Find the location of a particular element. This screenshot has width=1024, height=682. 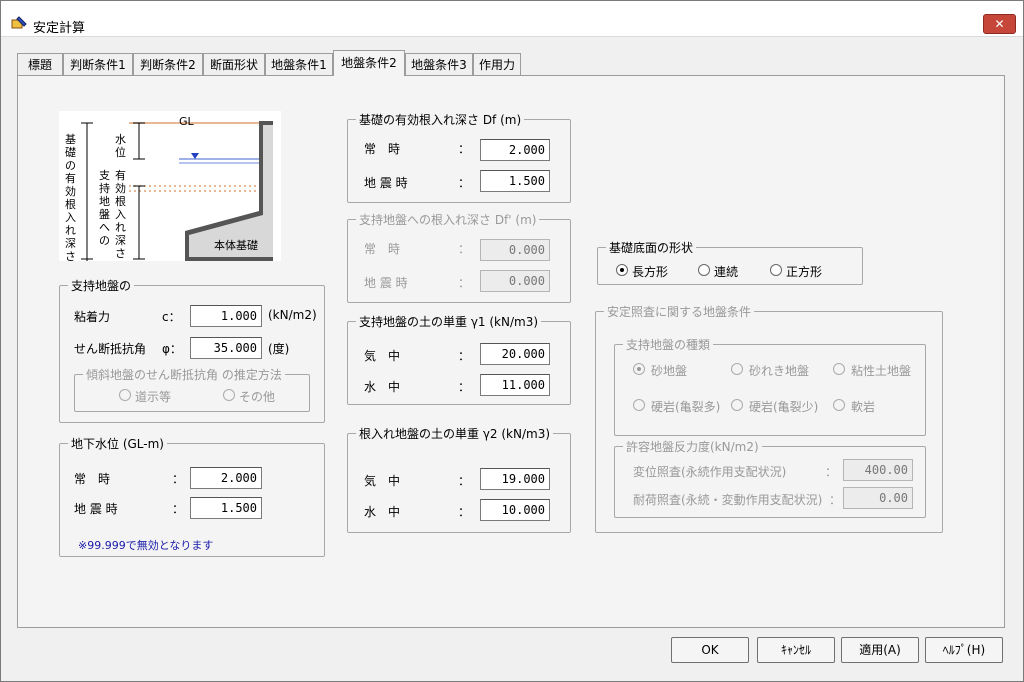

friction-input: 35.000 is located at coordinates (226, 348).